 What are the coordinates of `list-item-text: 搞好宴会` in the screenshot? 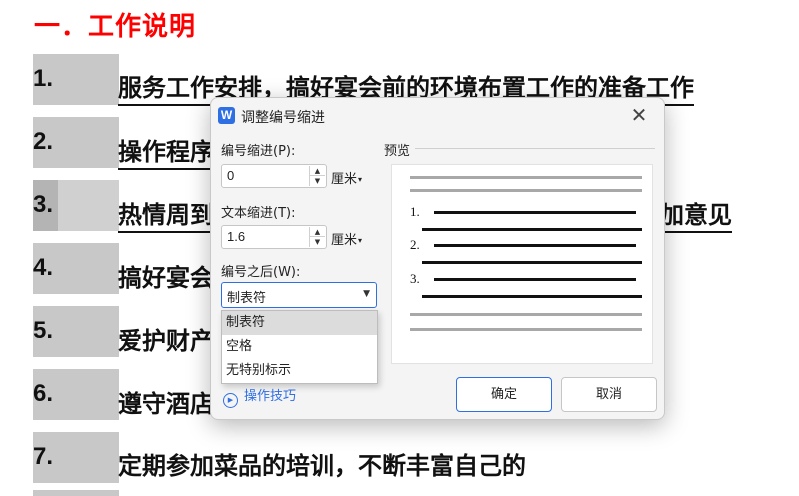 It's located at (166, 276).